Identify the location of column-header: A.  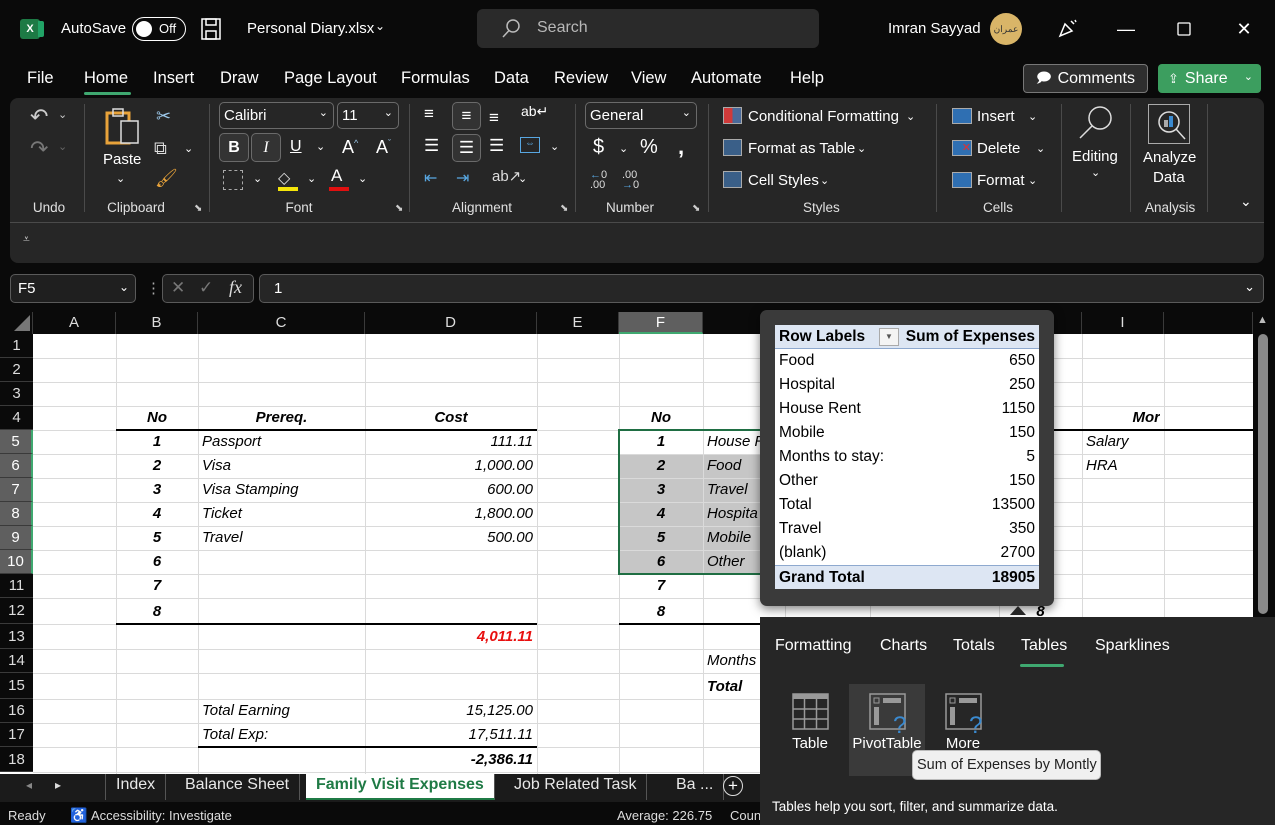
(74, 323).